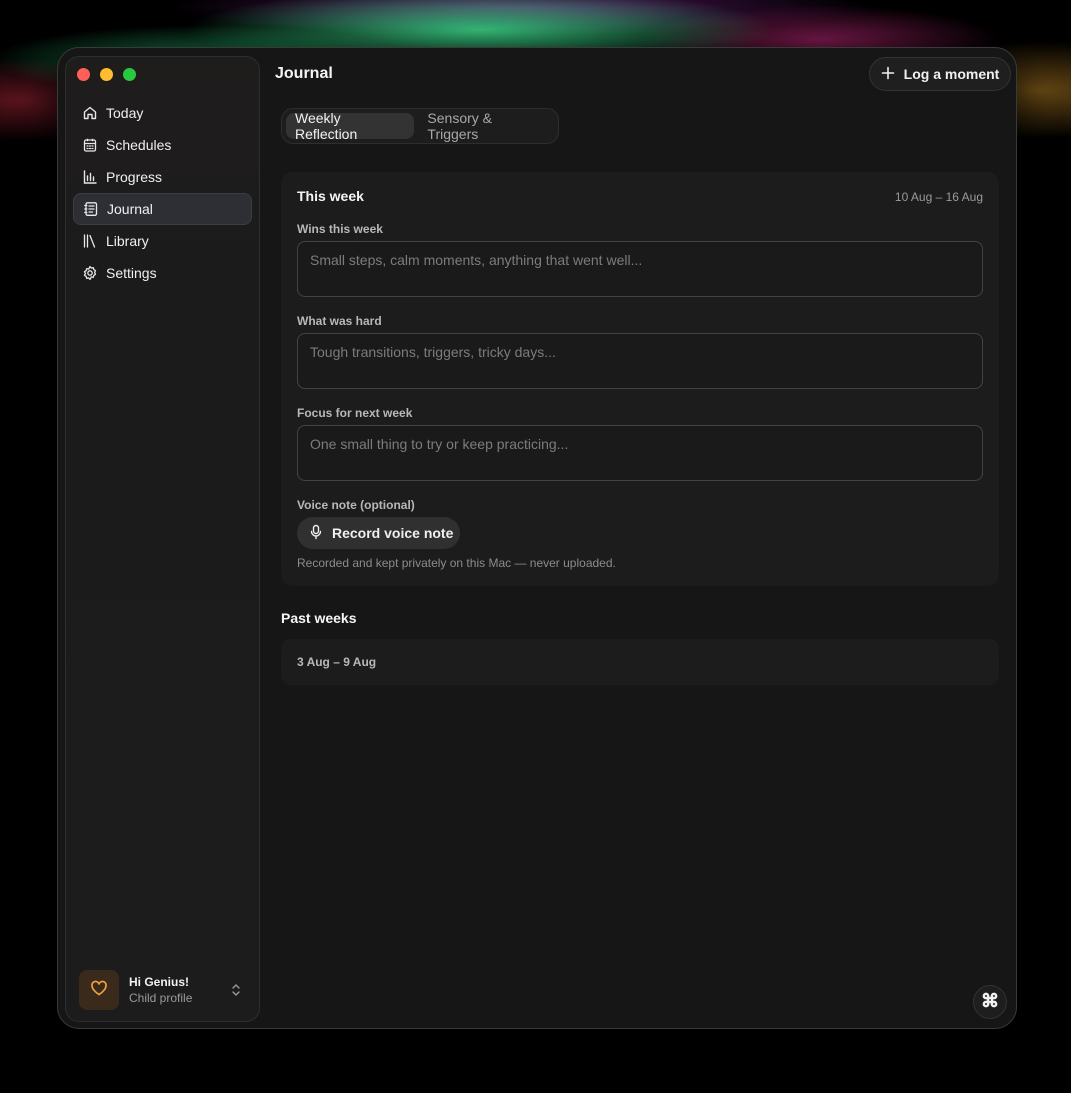 This screenshot has width=1071, height=1093. I want to click on avatar, so click(99, 990).